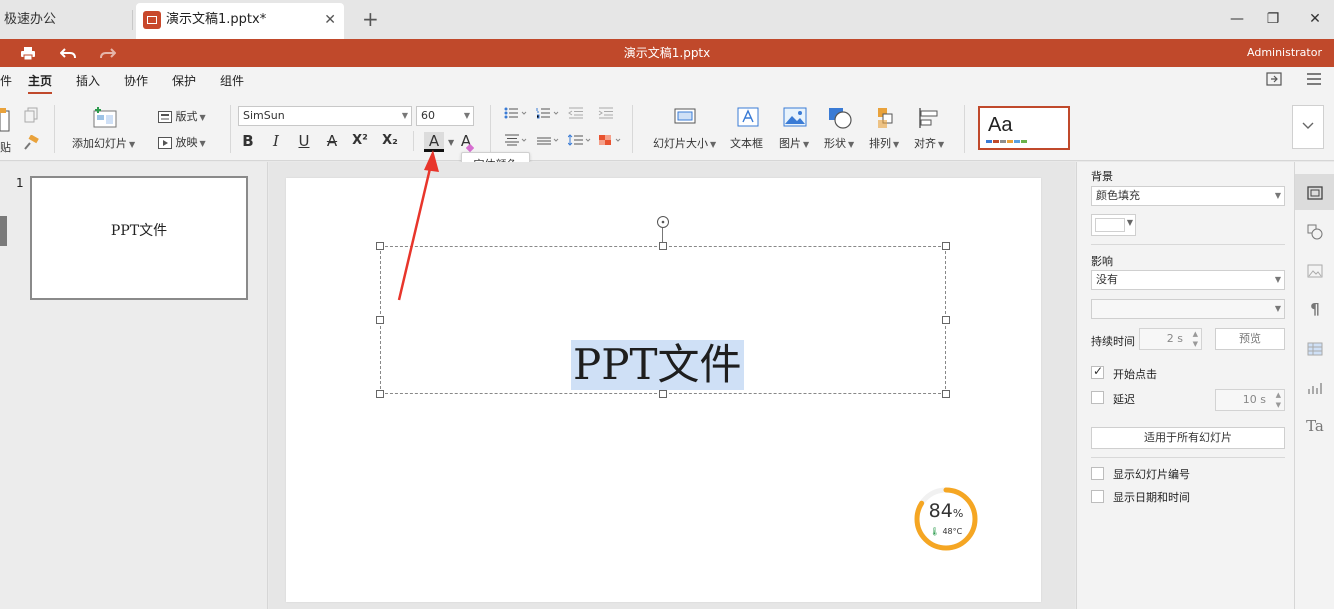 Image resolution: width=1334 pixels, height=609 pixels. What do you see at coordinates (184, 81) in the screenshot?
I see `menu-protect: 保护` at bounding box center [184, 81].